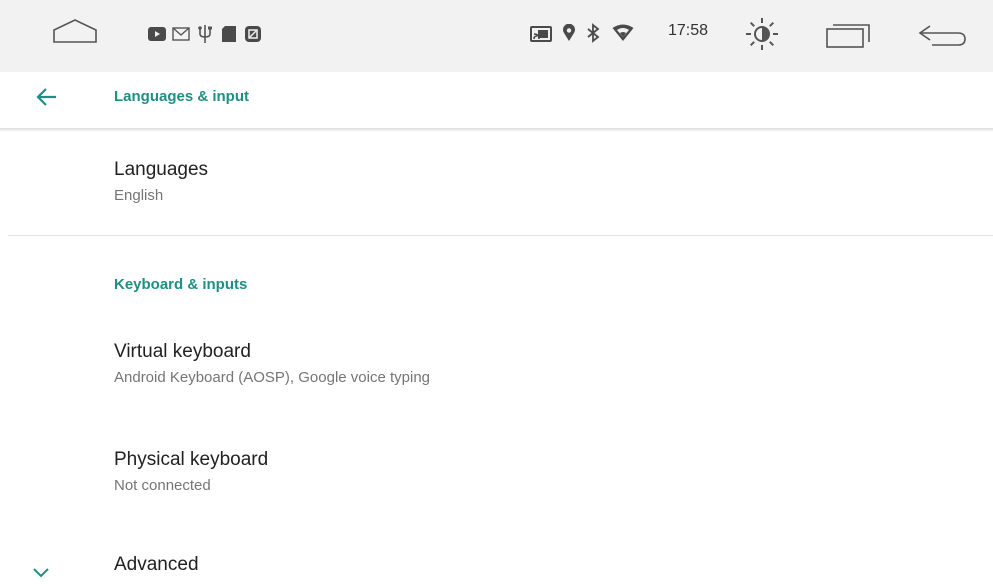 This screenshot has width=993, height=584. I want to click on status-bar: 17:58, so click(496, 36).